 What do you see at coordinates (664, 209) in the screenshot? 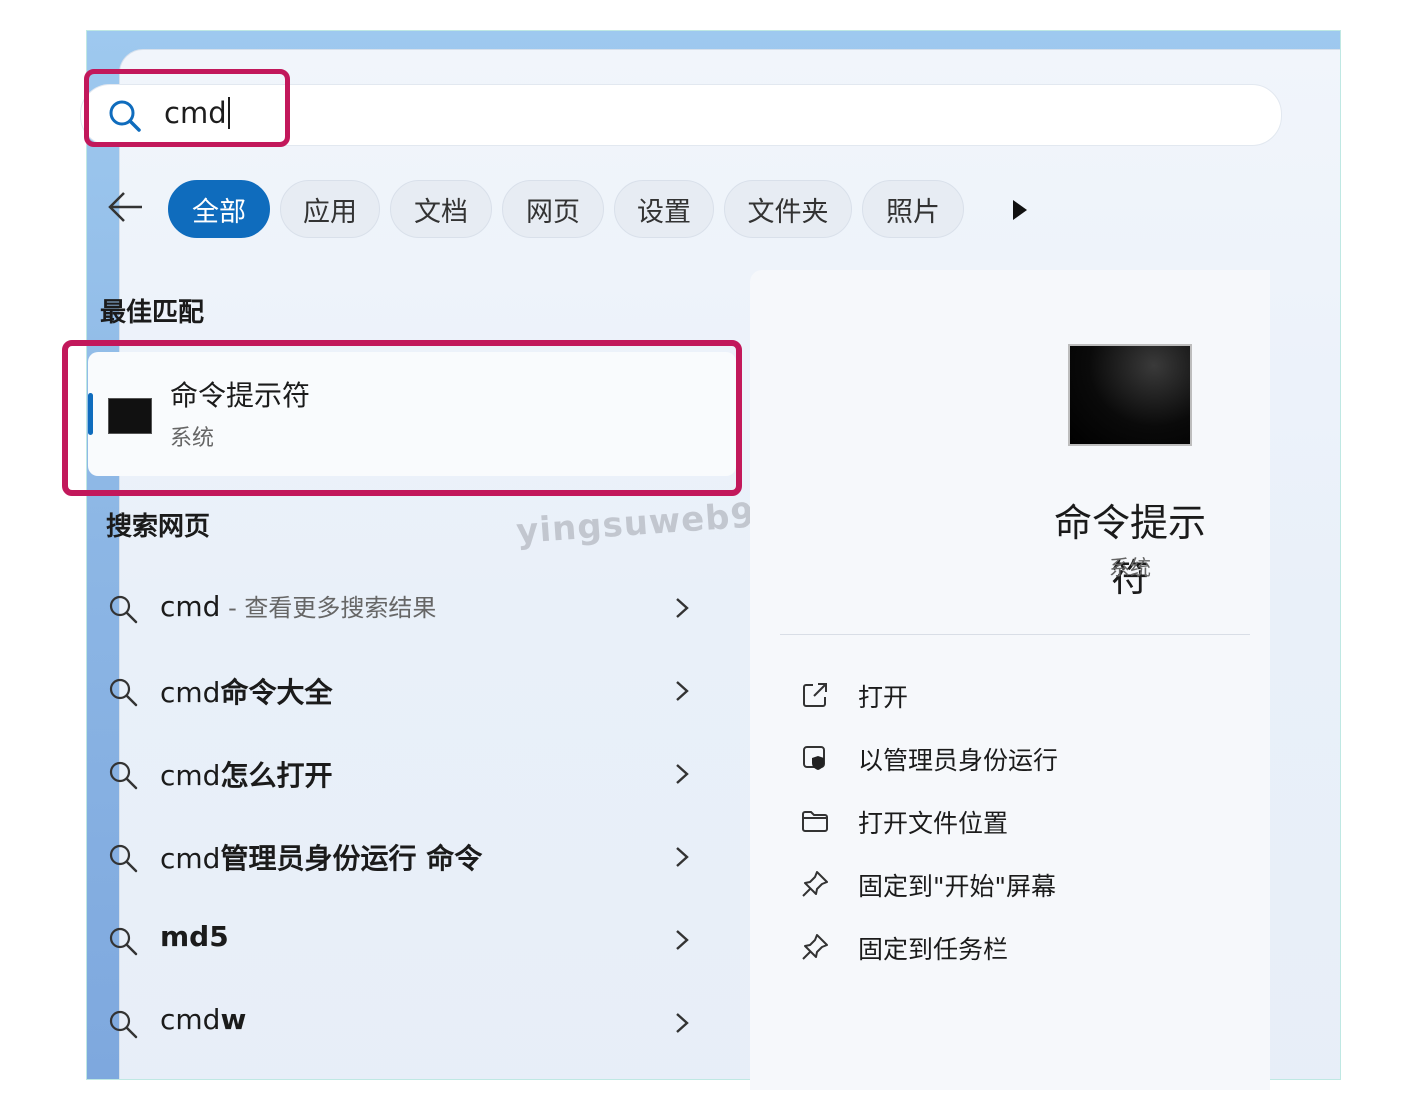
I see `filter-settings: 设置` at bounding box center [664, 209].